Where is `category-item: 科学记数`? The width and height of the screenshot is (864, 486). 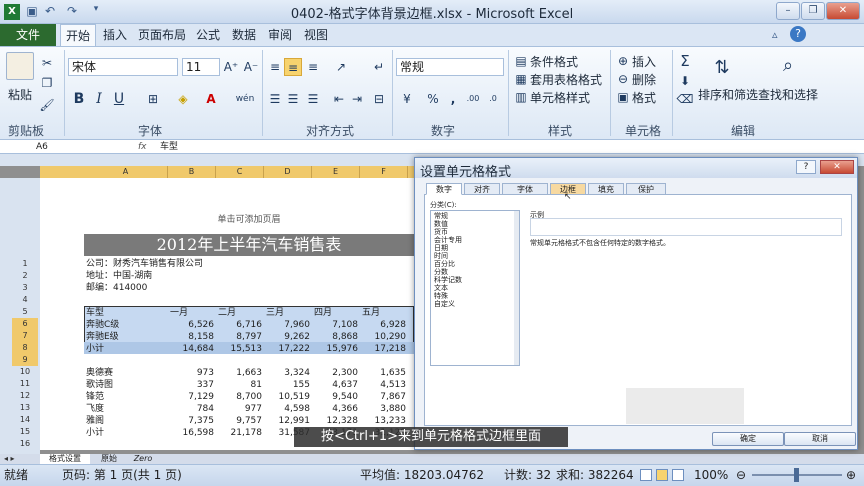
category-item: 科学记数 is located at coordinates (448, 280).